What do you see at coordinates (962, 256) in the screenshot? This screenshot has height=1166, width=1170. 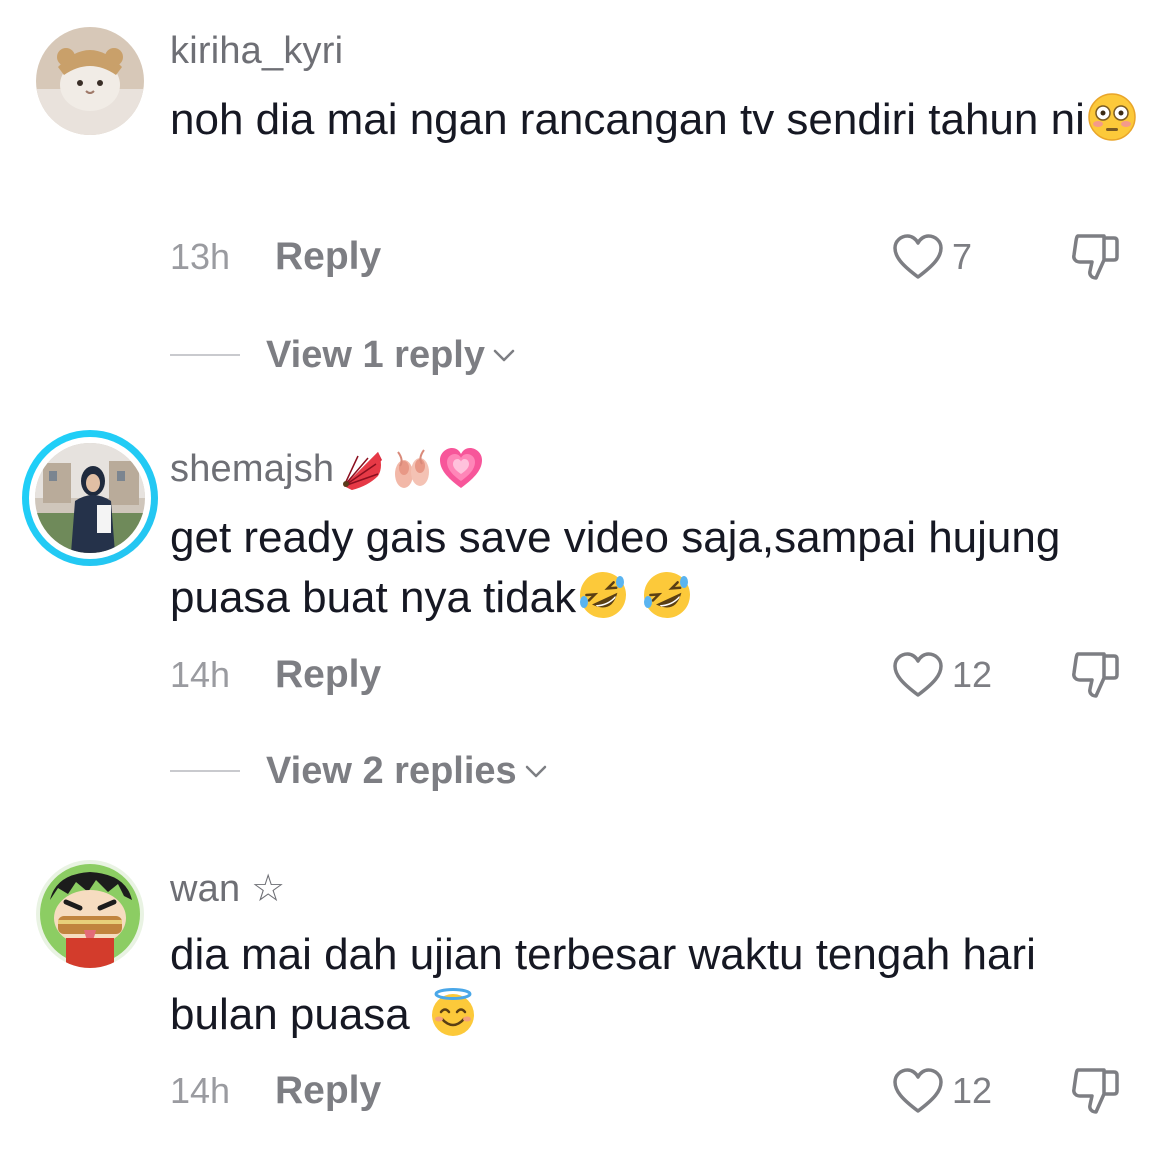 I see `like-count: 7` at bounding box center [962, 256].